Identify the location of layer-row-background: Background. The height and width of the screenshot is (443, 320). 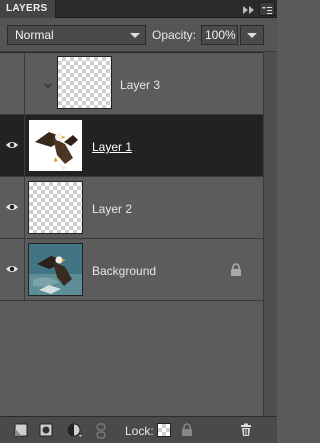
(131, 270).